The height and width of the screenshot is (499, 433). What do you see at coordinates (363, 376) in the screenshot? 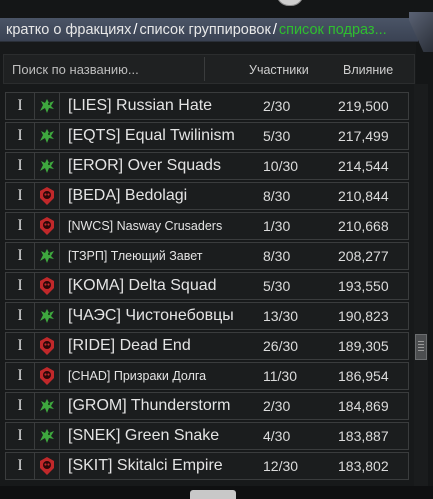
I see `influence-value: 186,954` at bounding box center [363, 376].